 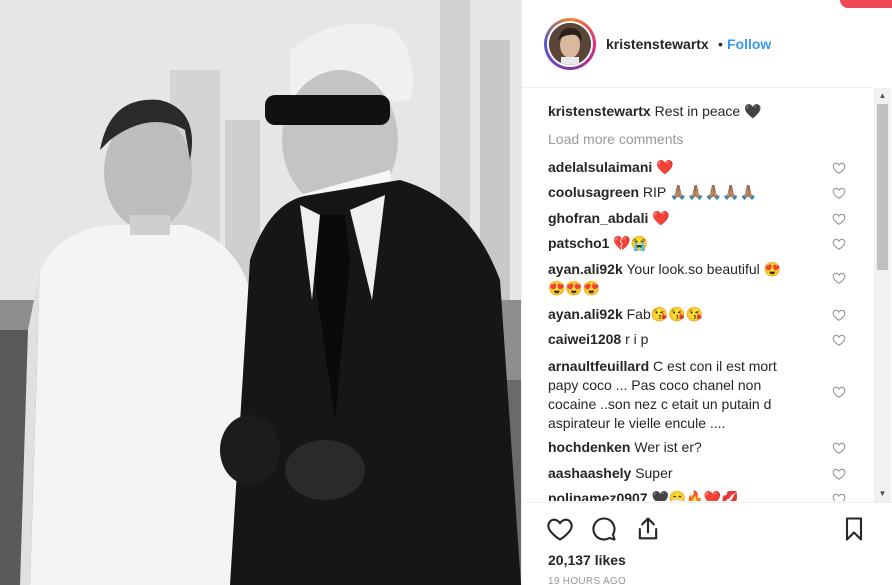 I want to click on comment-username: polinamez0907, so click(x=598, y=495).